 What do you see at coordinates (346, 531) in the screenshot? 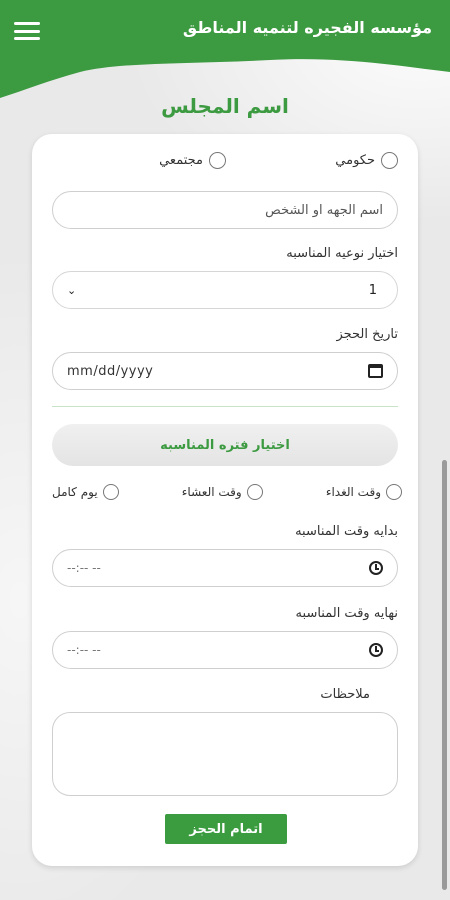
I see `start-time-label: بدايه وقت المناسبه` at bounding box center [346, 531].